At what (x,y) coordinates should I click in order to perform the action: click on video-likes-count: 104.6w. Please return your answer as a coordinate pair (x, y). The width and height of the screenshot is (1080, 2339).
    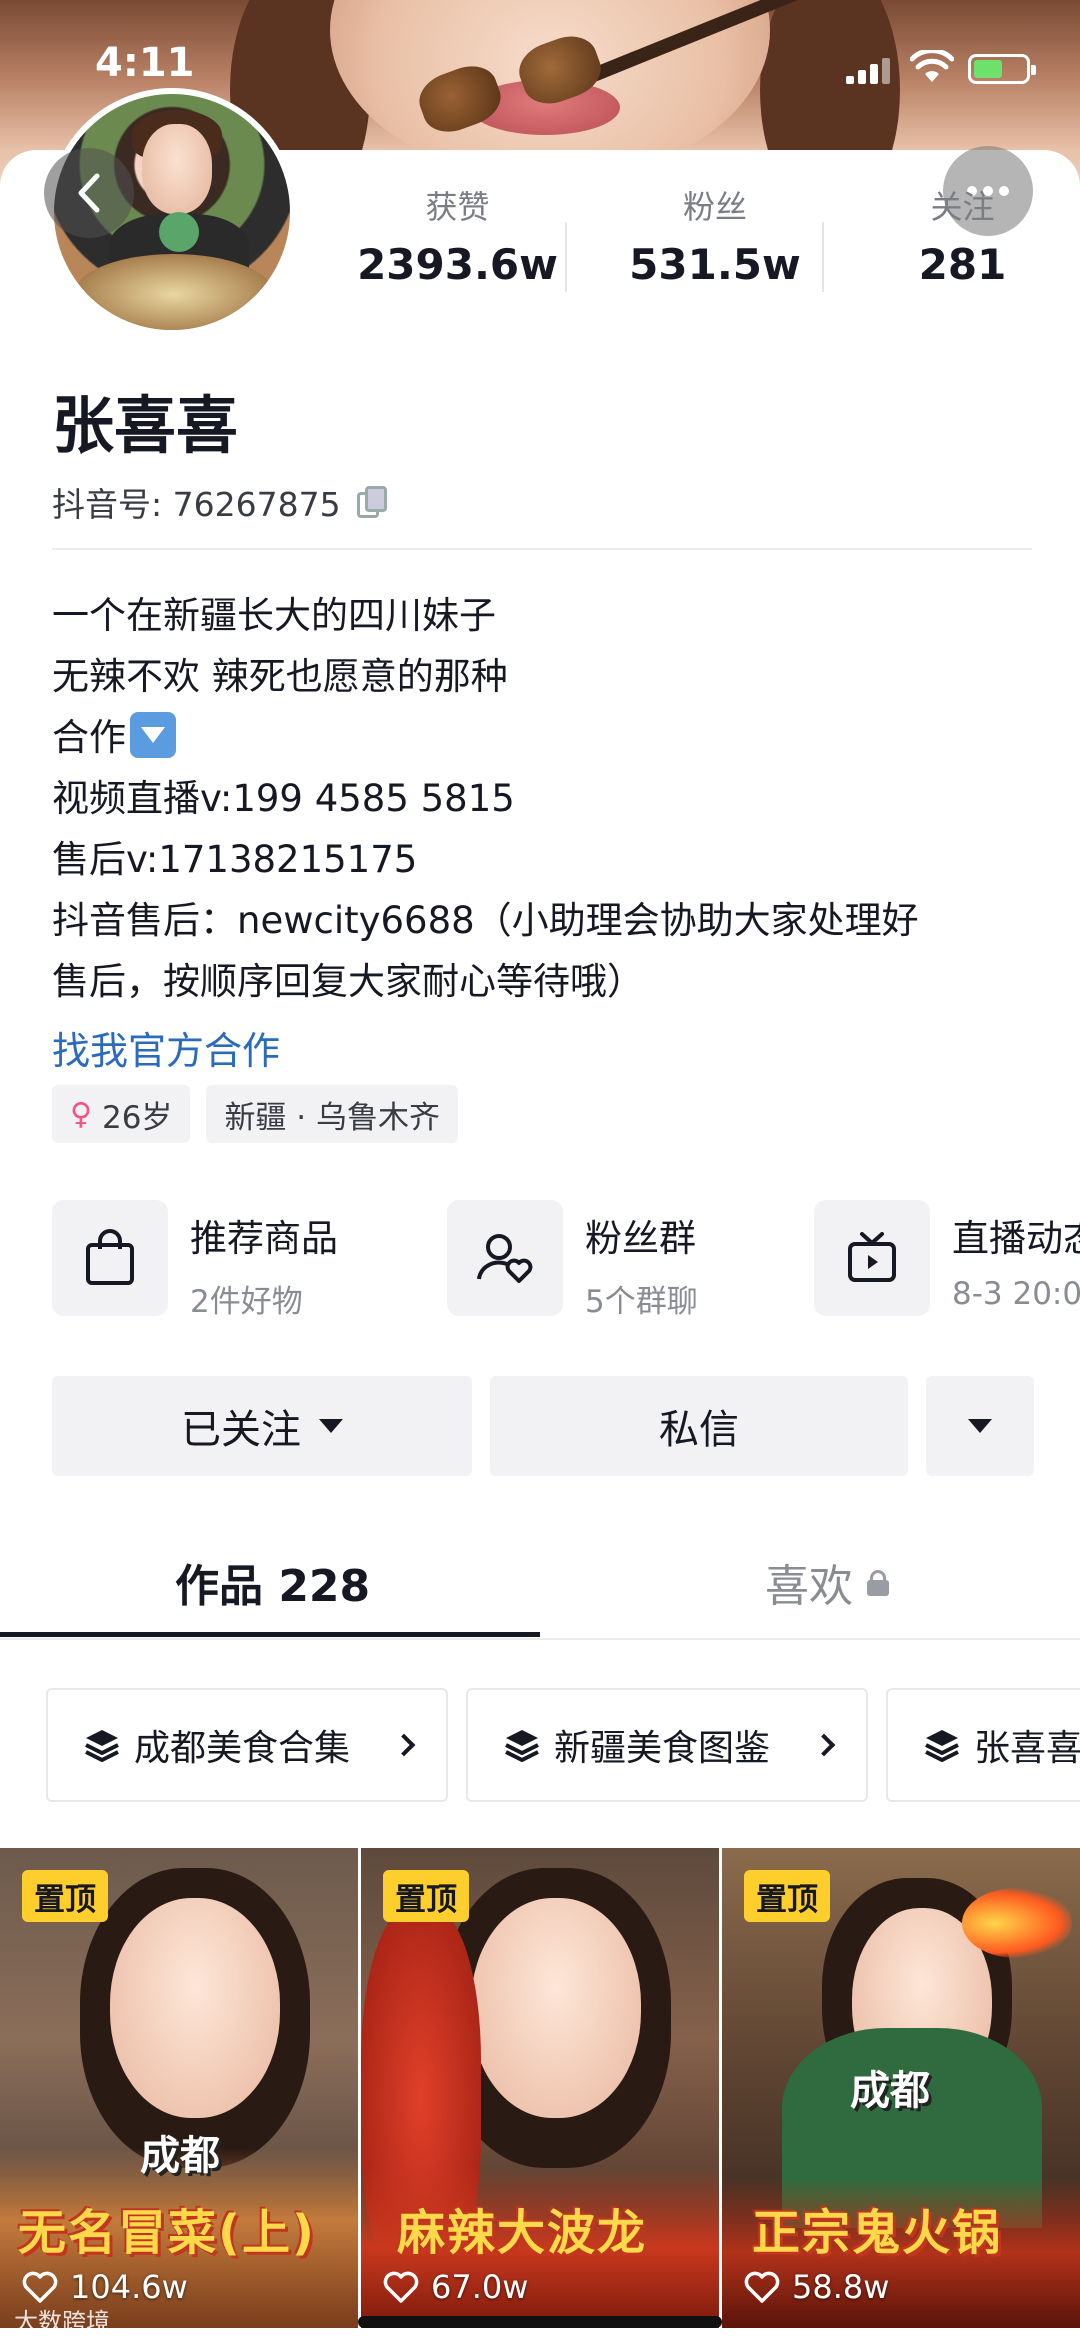
    Looking at the image, I should click on (129, 2287).